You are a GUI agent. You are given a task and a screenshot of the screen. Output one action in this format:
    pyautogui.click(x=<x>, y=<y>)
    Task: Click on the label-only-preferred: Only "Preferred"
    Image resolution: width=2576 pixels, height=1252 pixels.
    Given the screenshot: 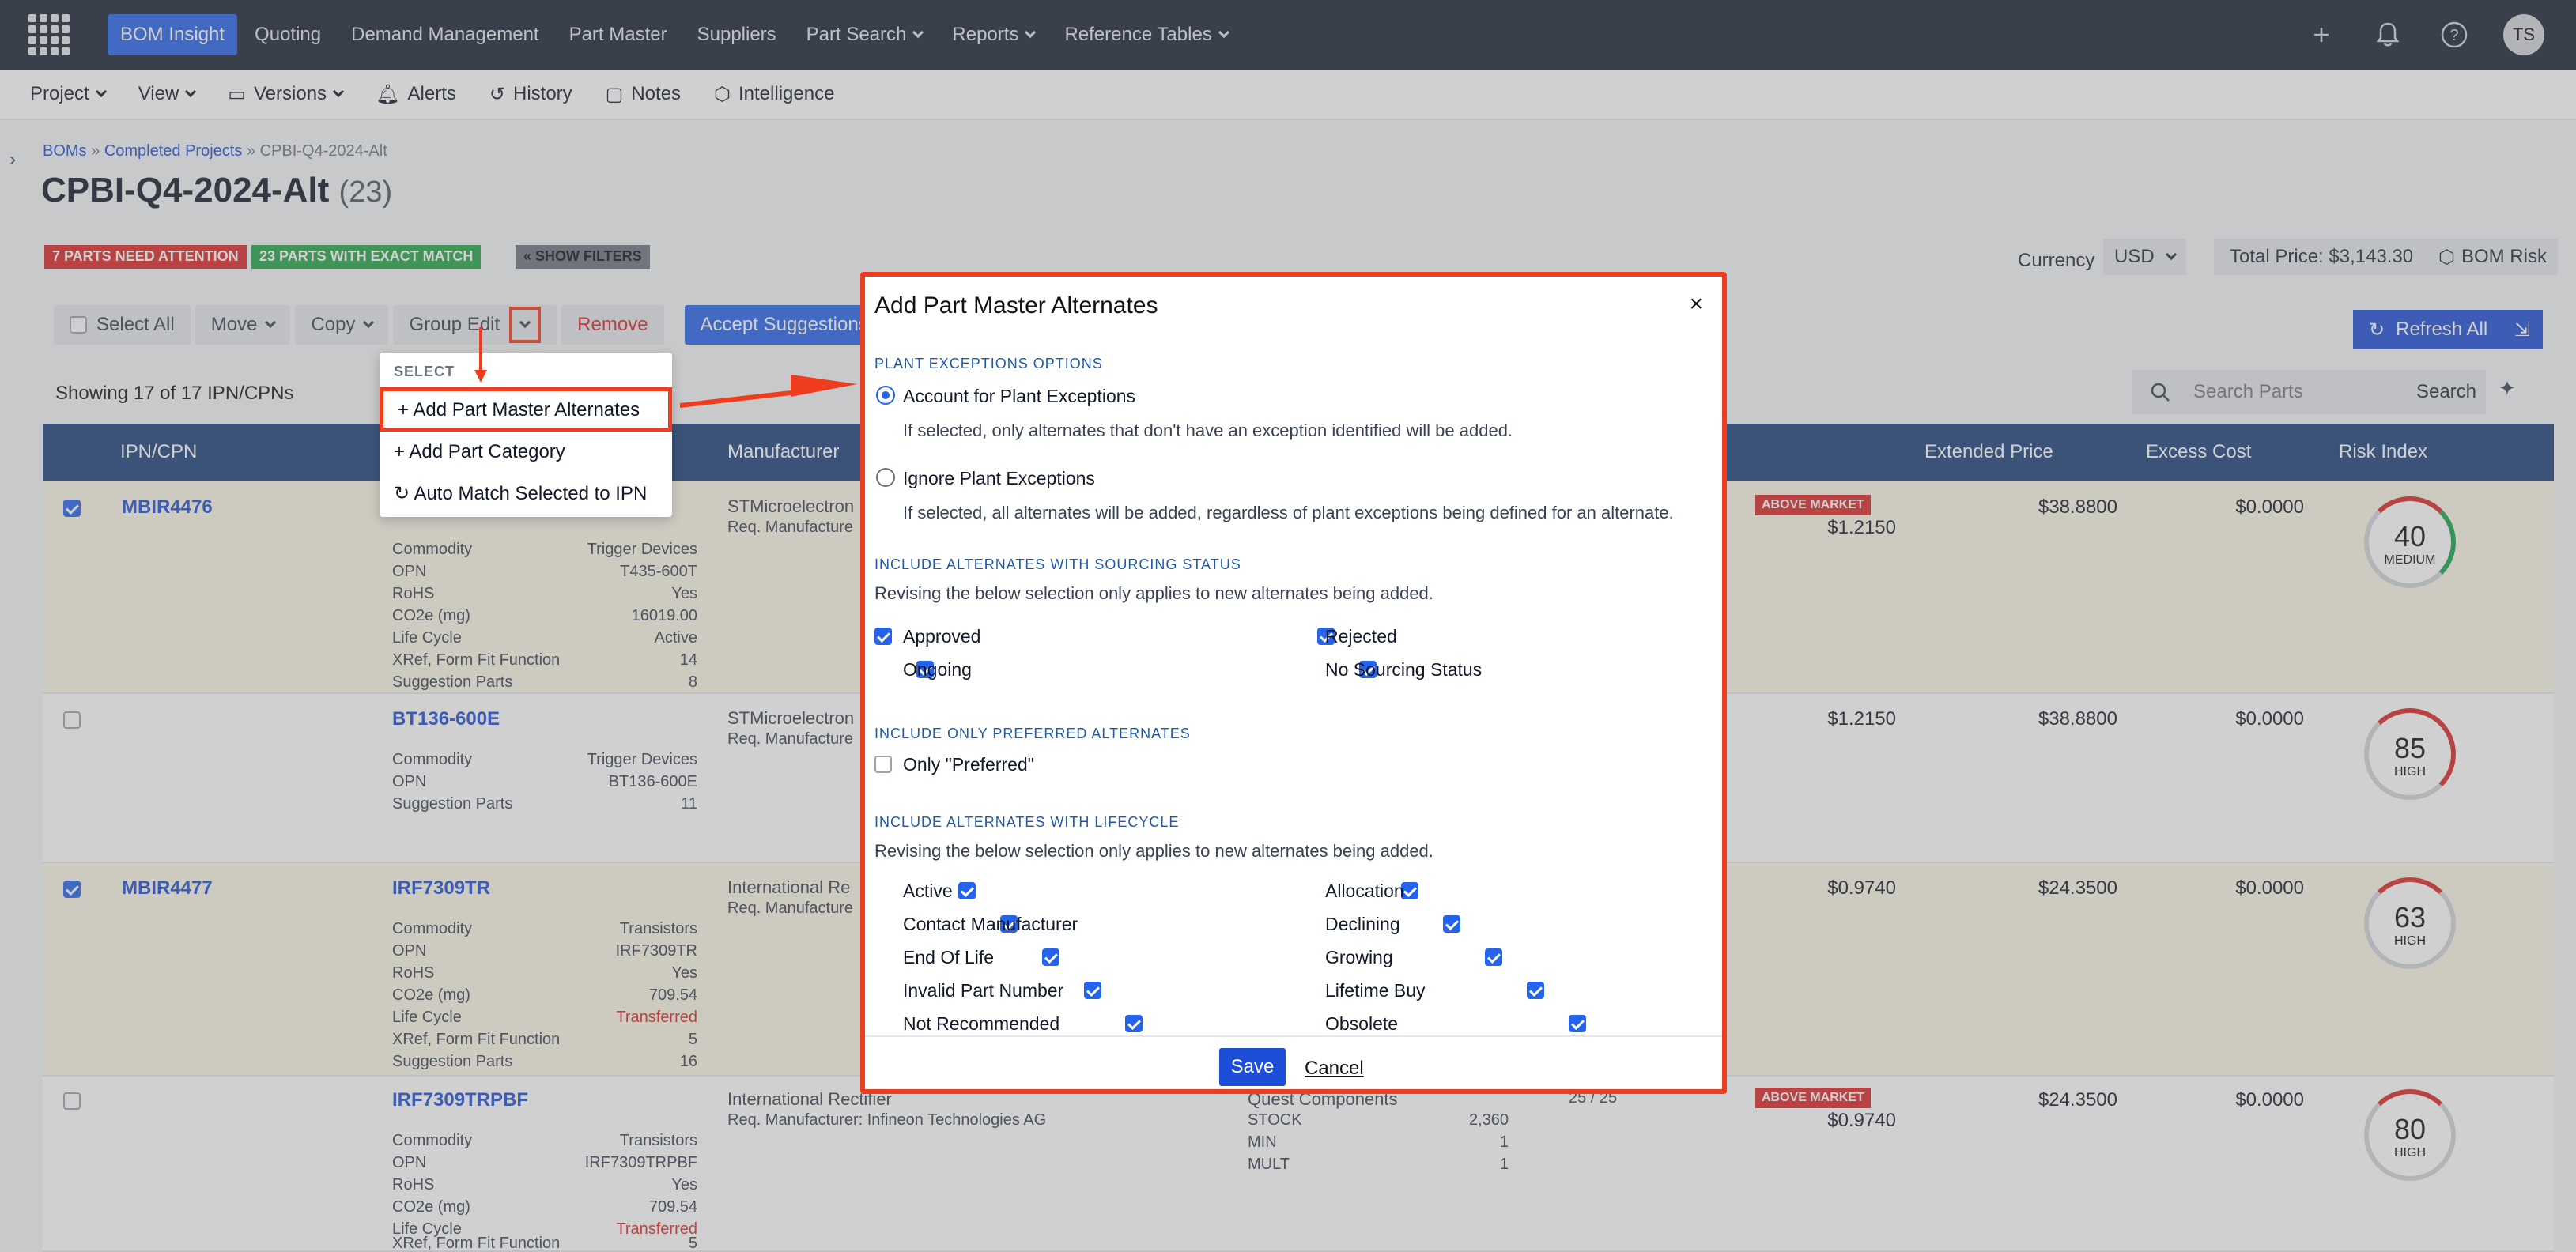 What is the action you would take?
    pyautogui.click(x=968, y=765)
    